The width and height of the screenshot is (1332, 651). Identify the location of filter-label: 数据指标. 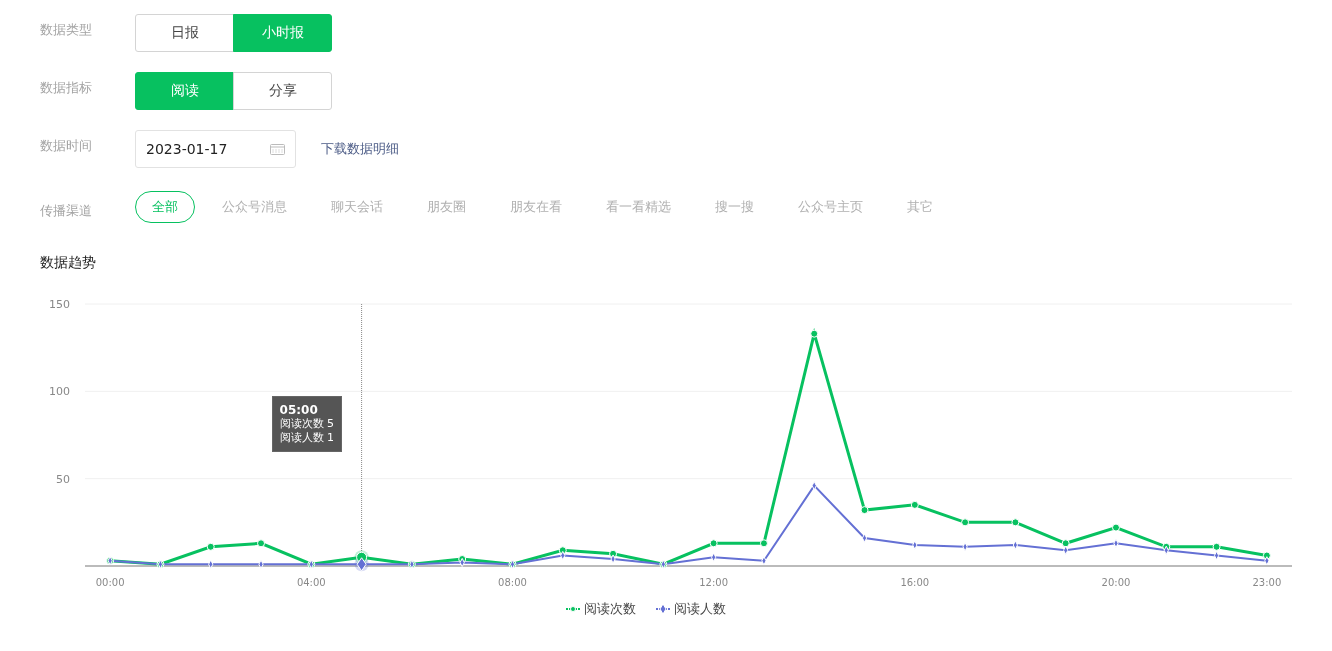
(66, 88).